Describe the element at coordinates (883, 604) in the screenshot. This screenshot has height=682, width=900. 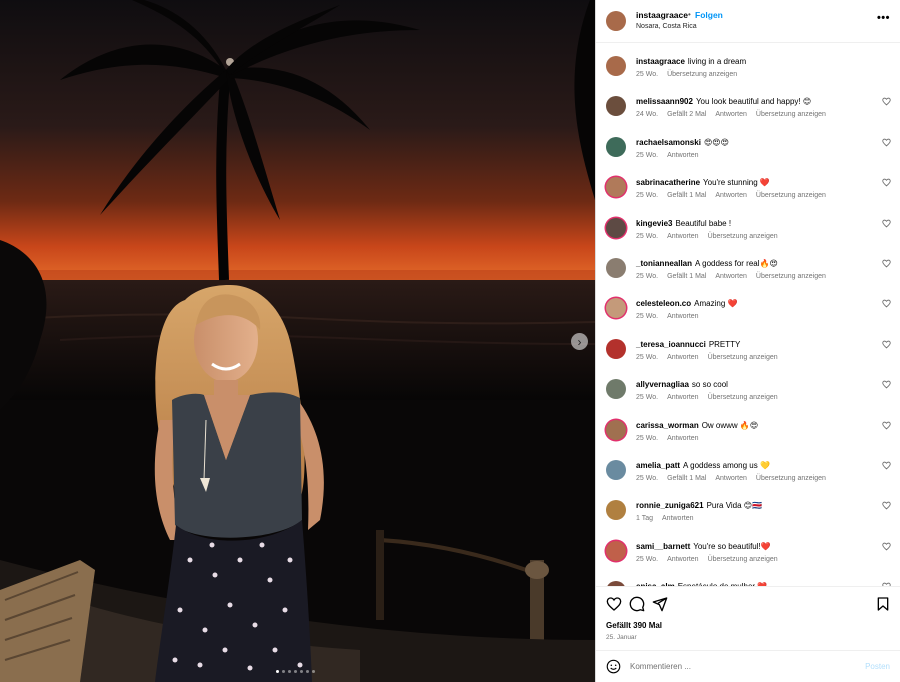
I see `bookmark-icon` at that location.